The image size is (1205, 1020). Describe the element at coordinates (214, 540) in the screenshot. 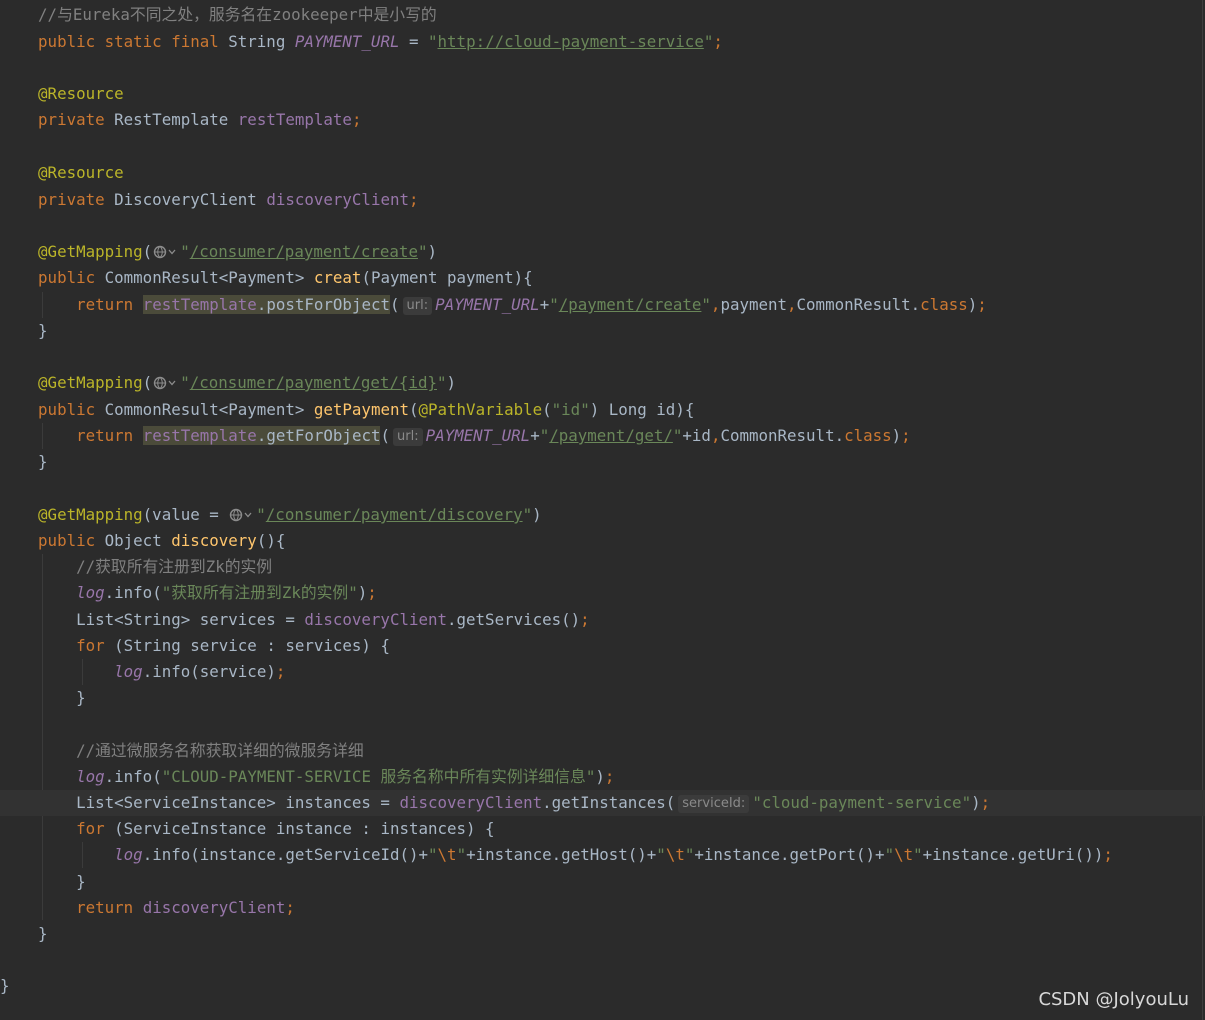

I see `method-discovery: discovery` at that location.